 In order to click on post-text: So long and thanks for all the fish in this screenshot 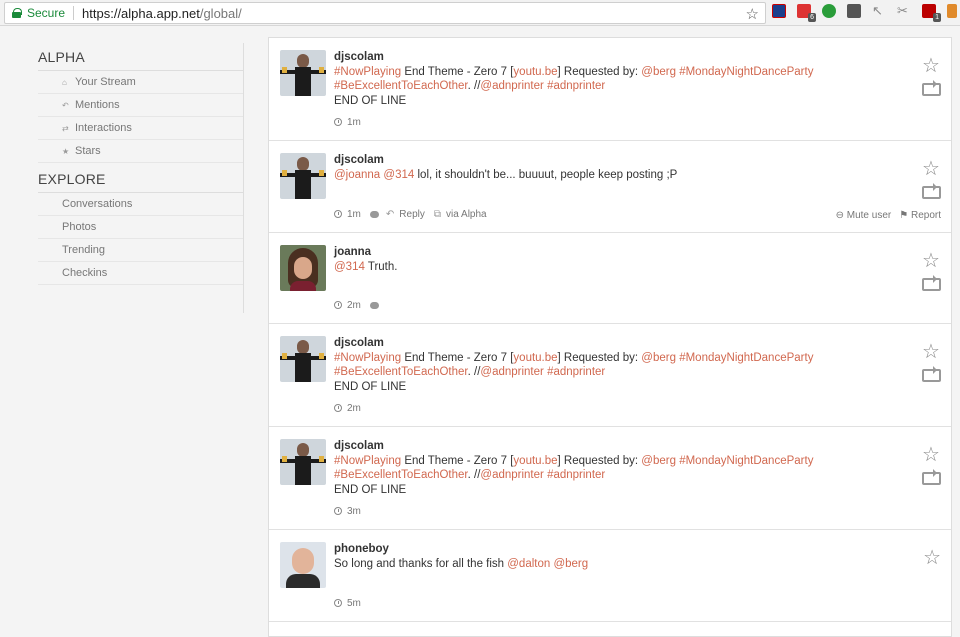, I will do `click(421, 563)`.